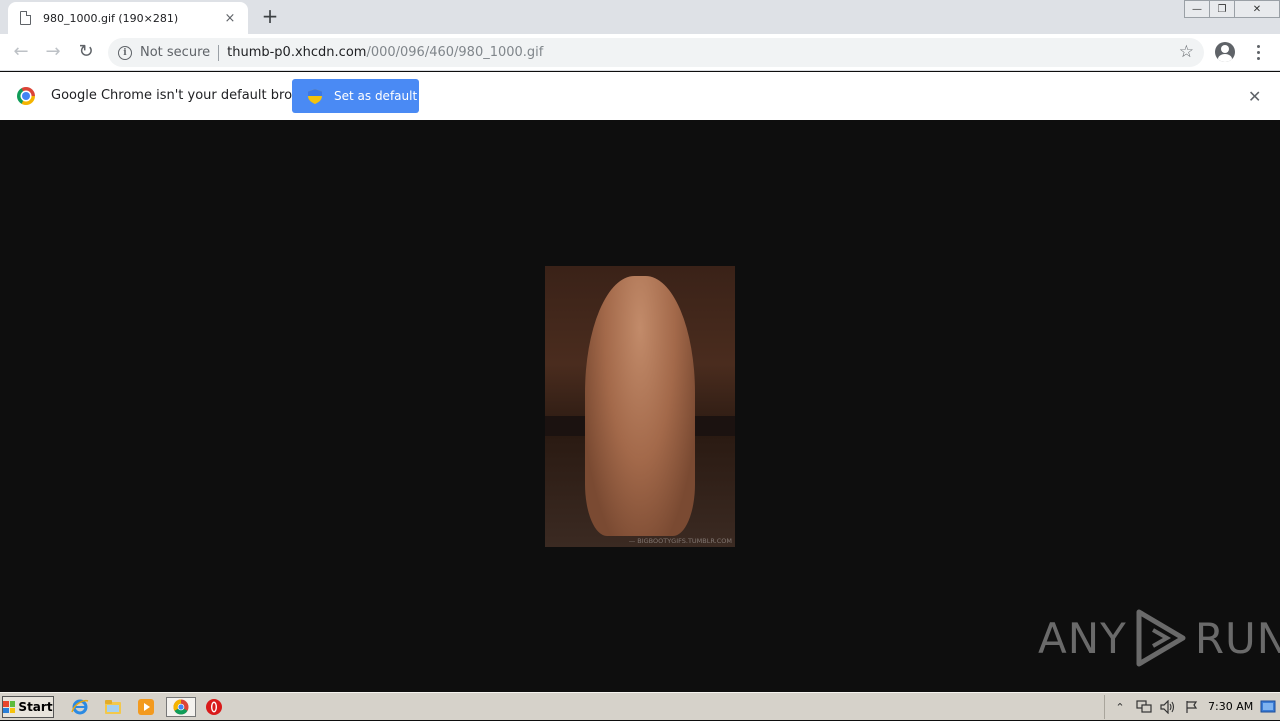 Image resolution: width=1280 pixels, height=721 pixels. Describe the element at coordinates (26, 96) in the screenshot. I see `chrome-logo-icon` at that location.